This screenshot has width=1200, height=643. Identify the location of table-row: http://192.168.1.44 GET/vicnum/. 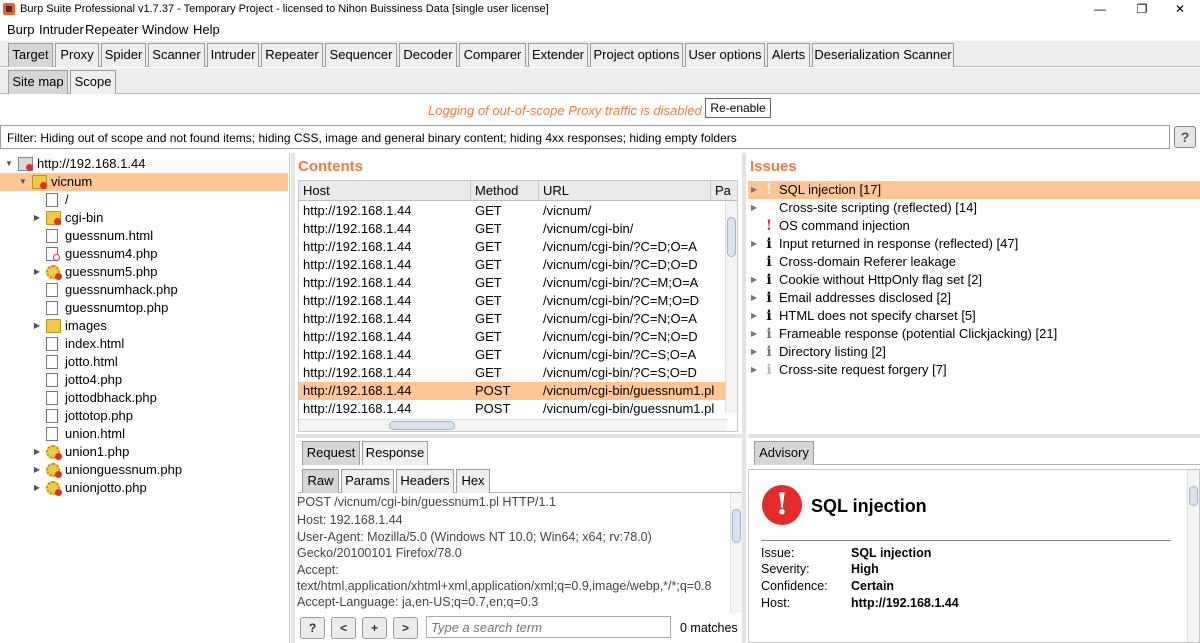
(513, 211).